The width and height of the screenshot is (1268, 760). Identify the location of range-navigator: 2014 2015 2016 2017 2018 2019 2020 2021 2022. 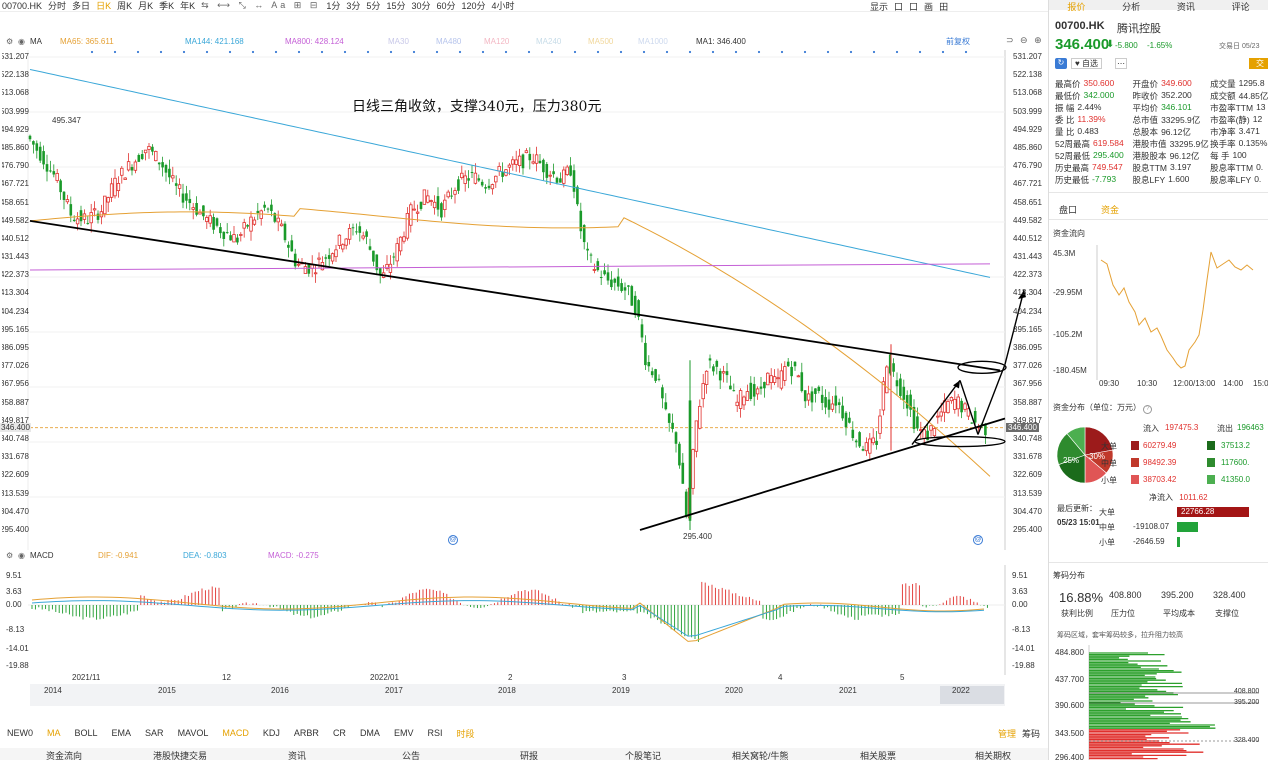
(517, 695).